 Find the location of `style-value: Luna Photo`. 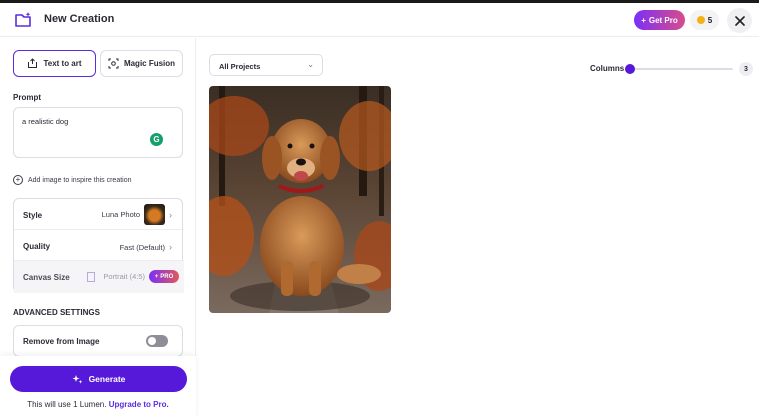

style-value: Luna Photo is located at coordinates (120, 214).